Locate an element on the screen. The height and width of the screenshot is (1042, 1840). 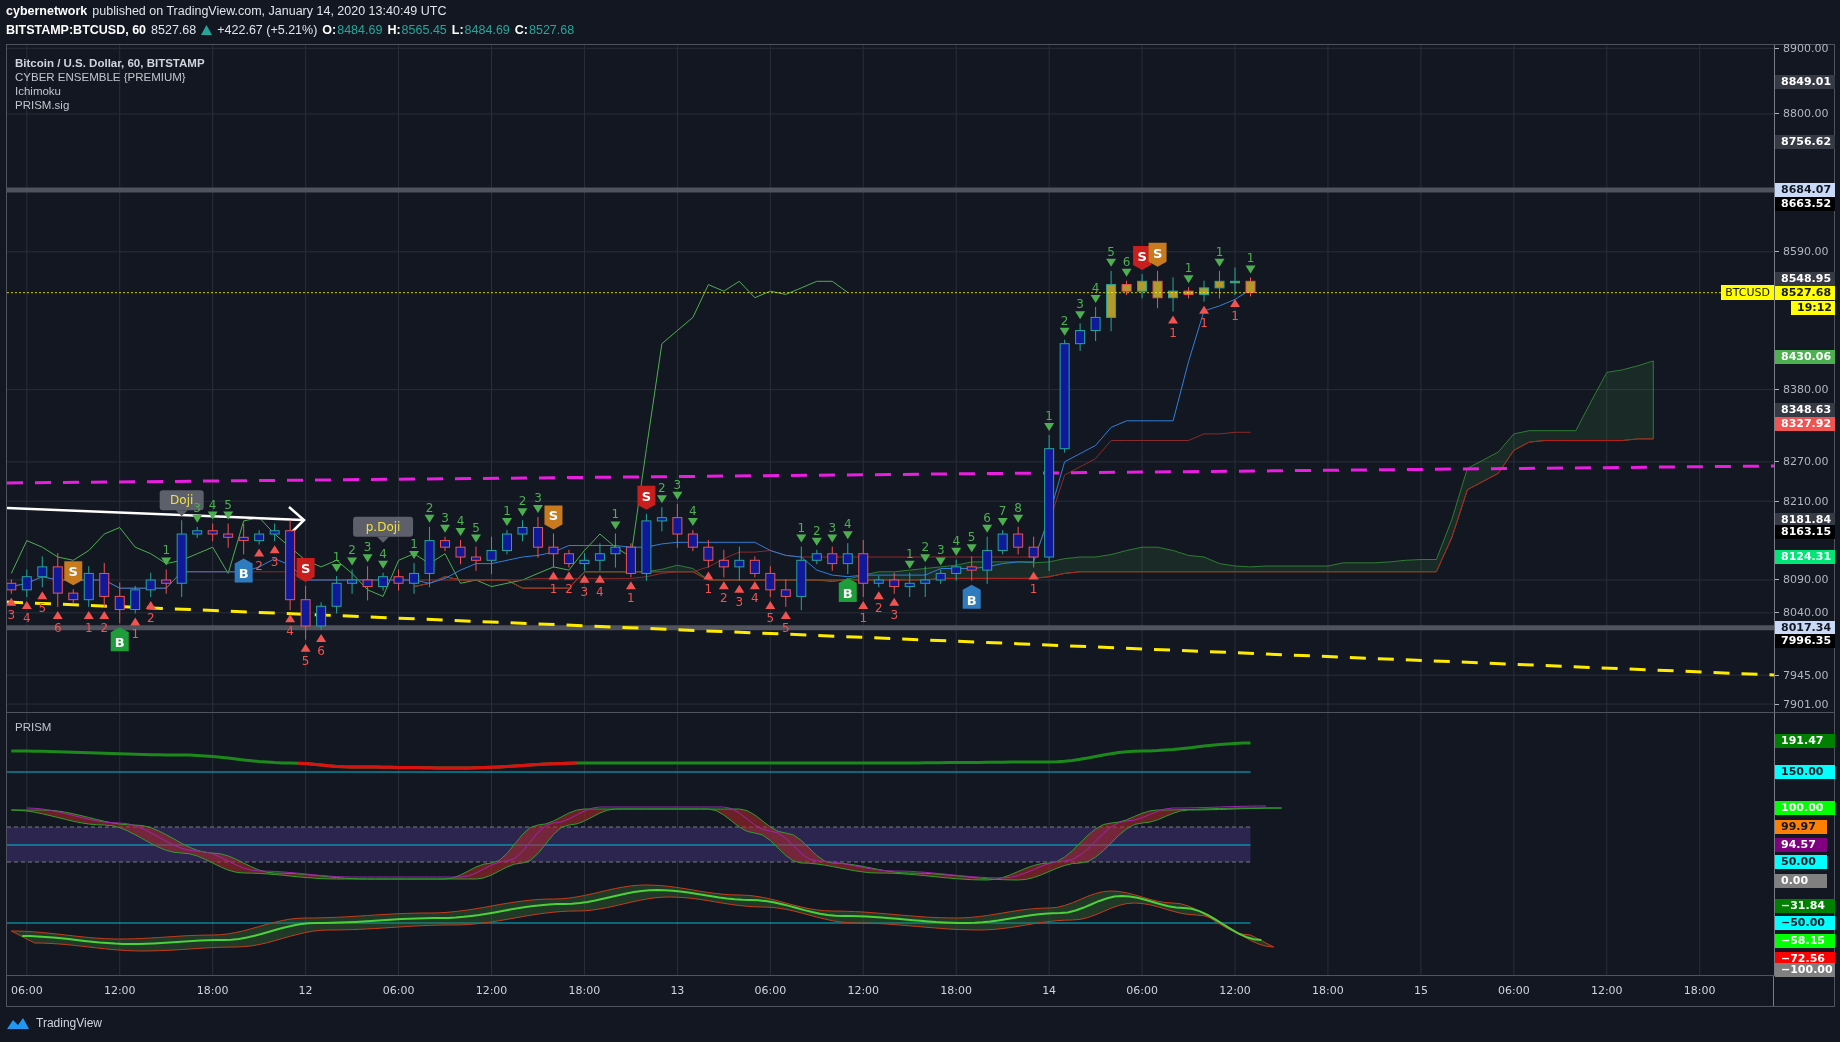
value-tag: 99.97 is located at coordinates (1801, 827).